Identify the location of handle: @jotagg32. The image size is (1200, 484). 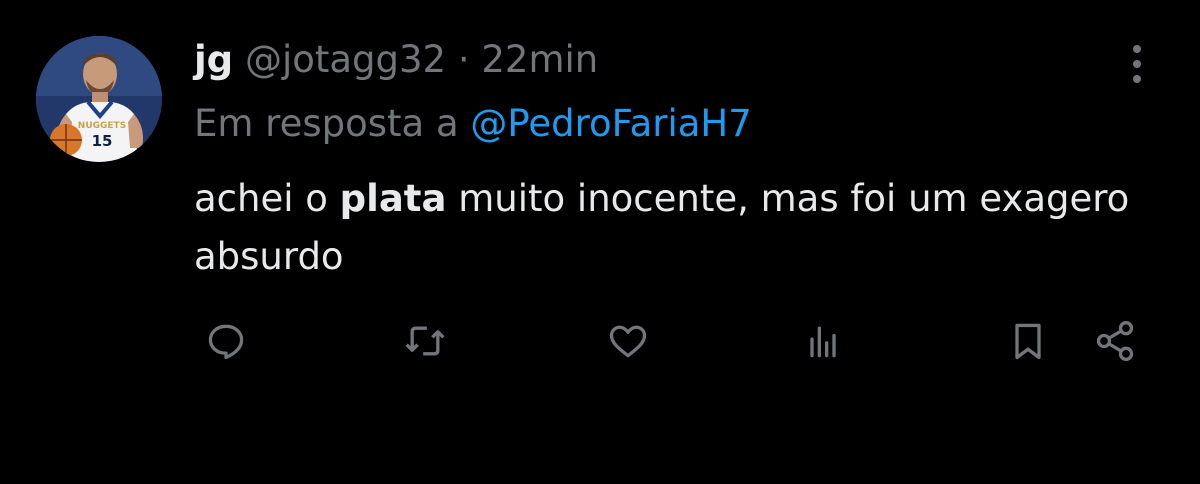
(345, 59).